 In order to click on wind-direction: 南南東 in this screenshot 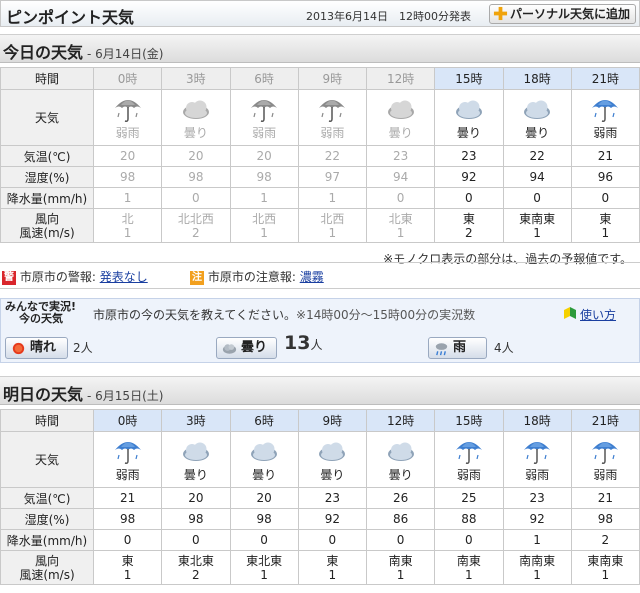, I will do `click(537, 560)`.